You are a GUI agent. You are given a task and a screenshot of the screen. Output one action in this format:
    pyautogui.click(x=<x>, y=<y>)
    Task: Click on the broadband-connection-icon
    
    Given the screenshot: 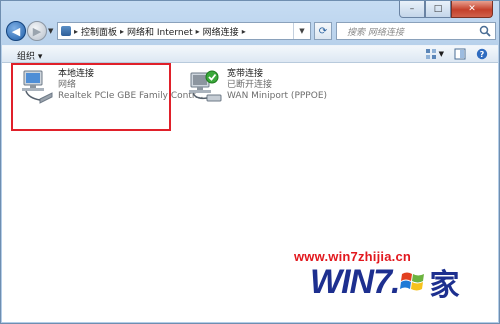 What is the action you would take?
    pyautogui.click(x=205, y=86)
    